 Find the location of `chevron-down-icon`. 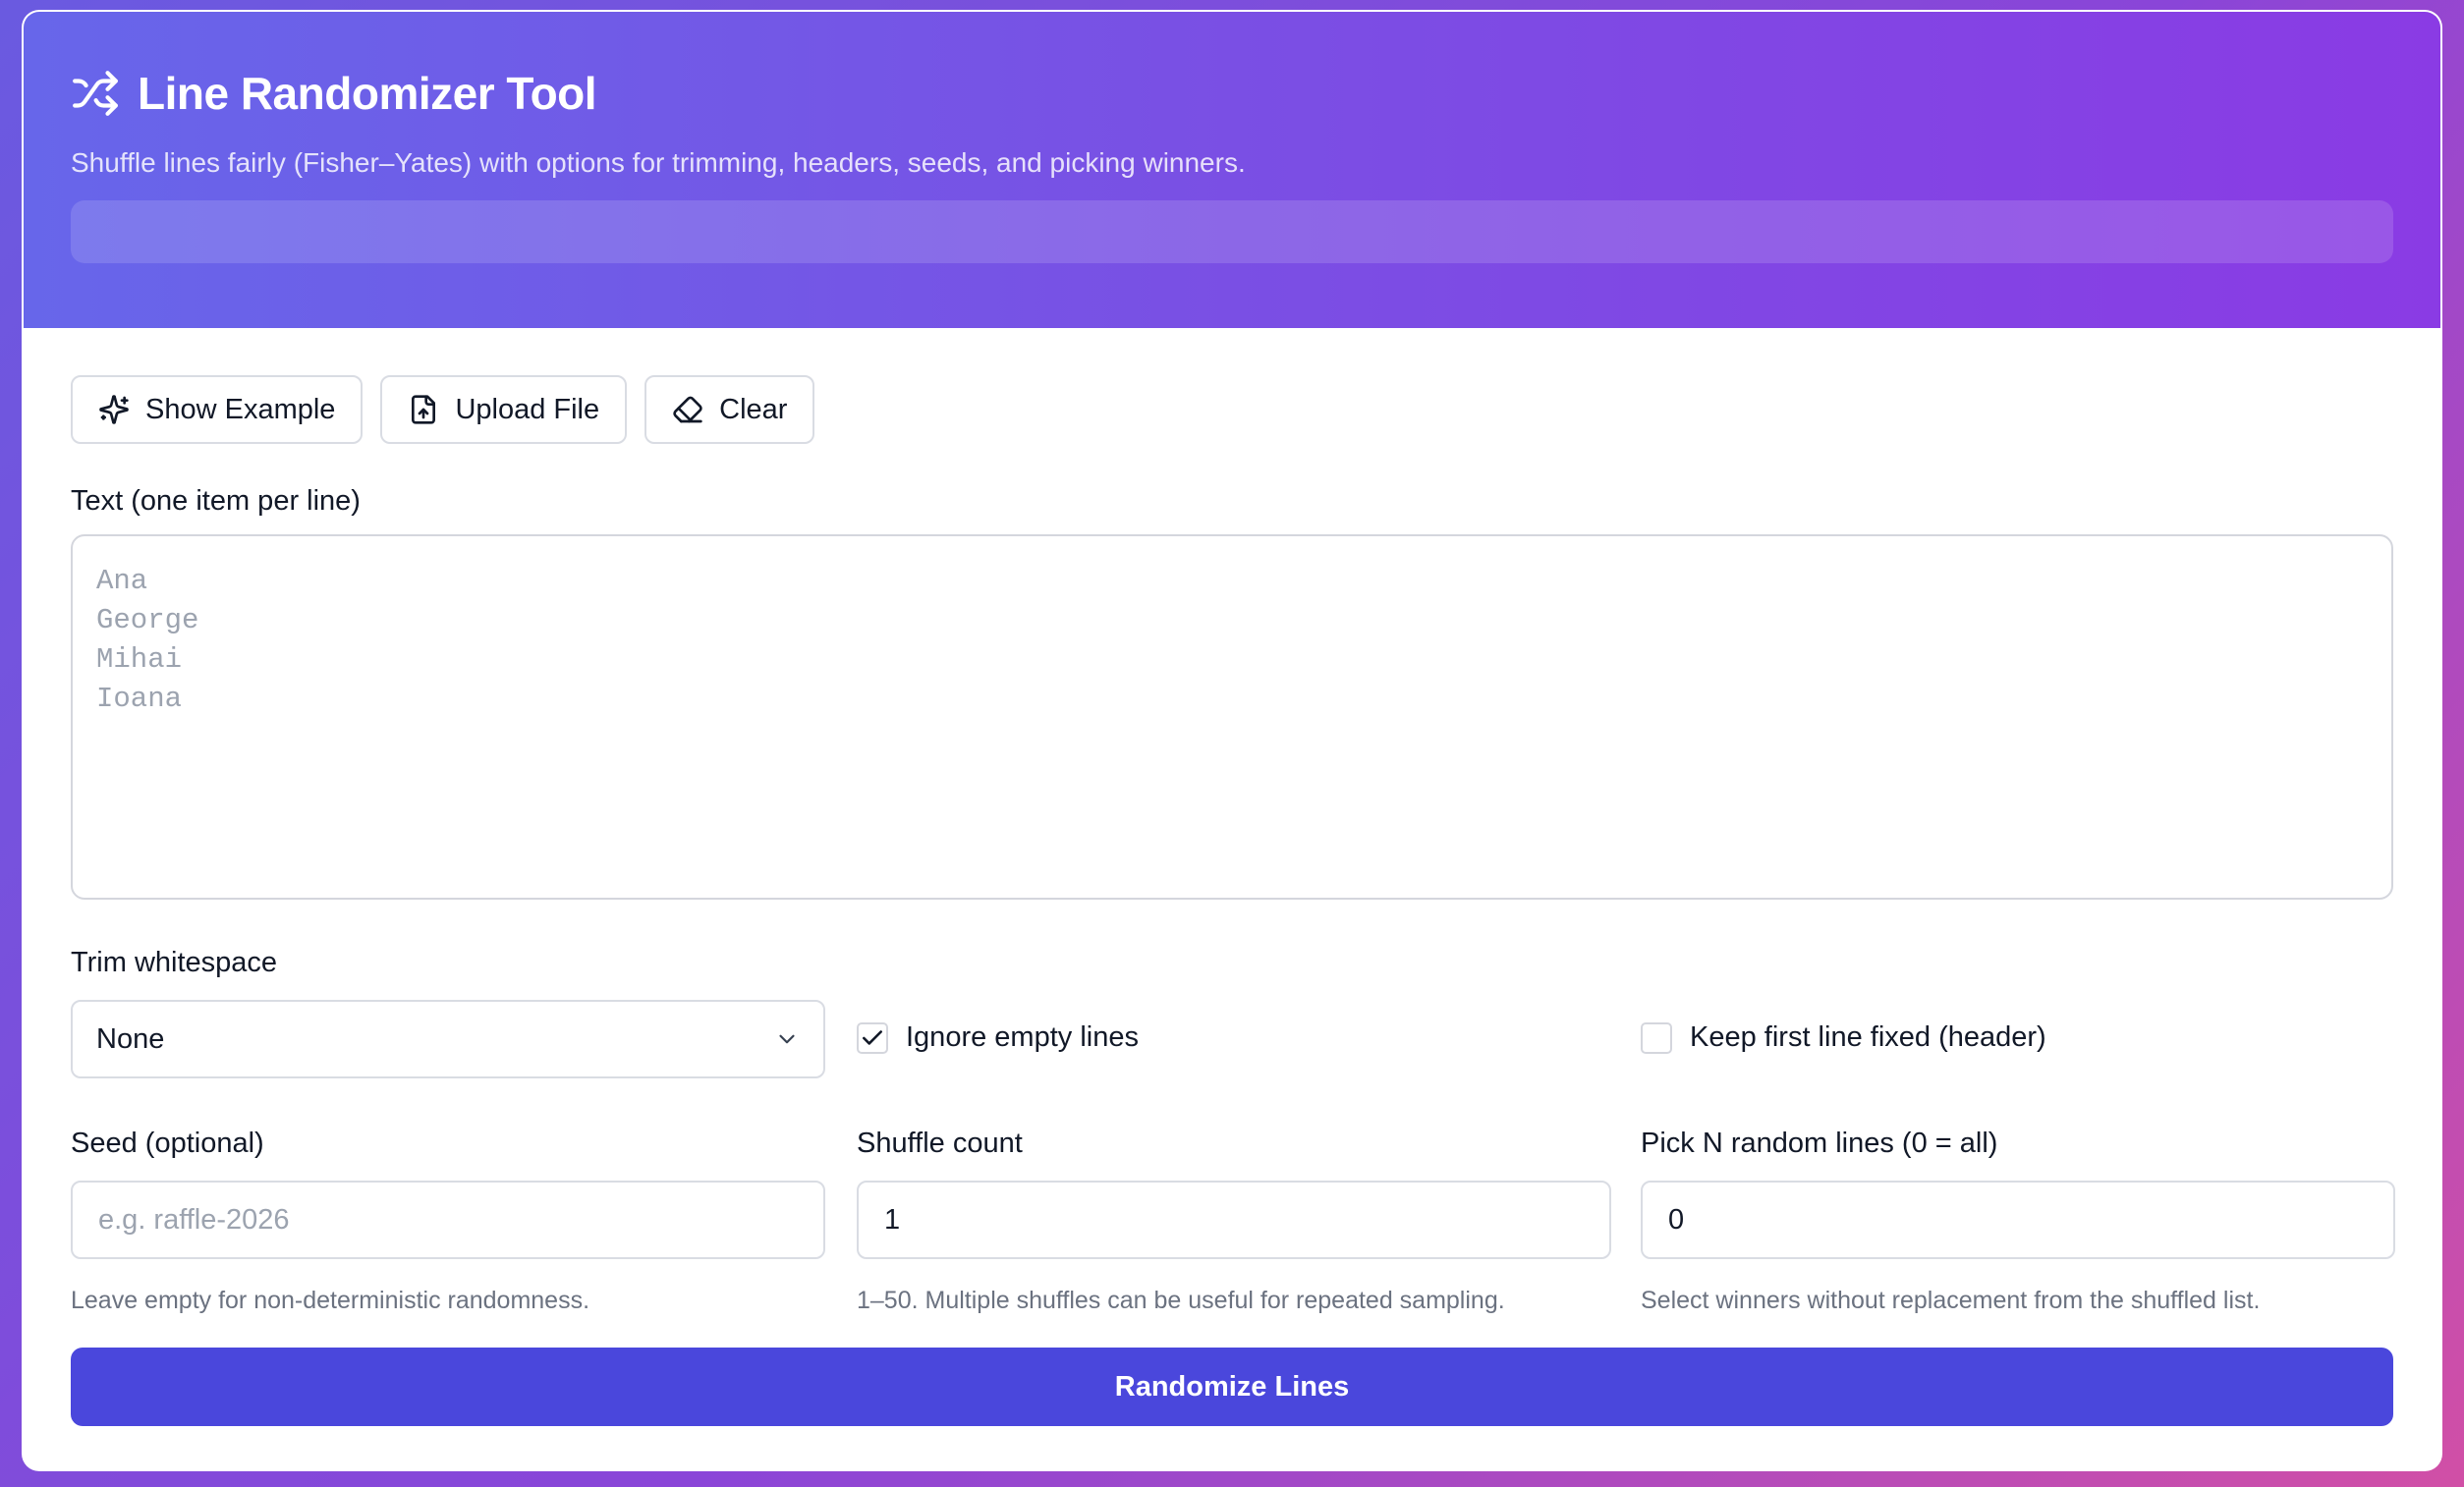

chevron-down-icon is located at coordinates (787, 1039).